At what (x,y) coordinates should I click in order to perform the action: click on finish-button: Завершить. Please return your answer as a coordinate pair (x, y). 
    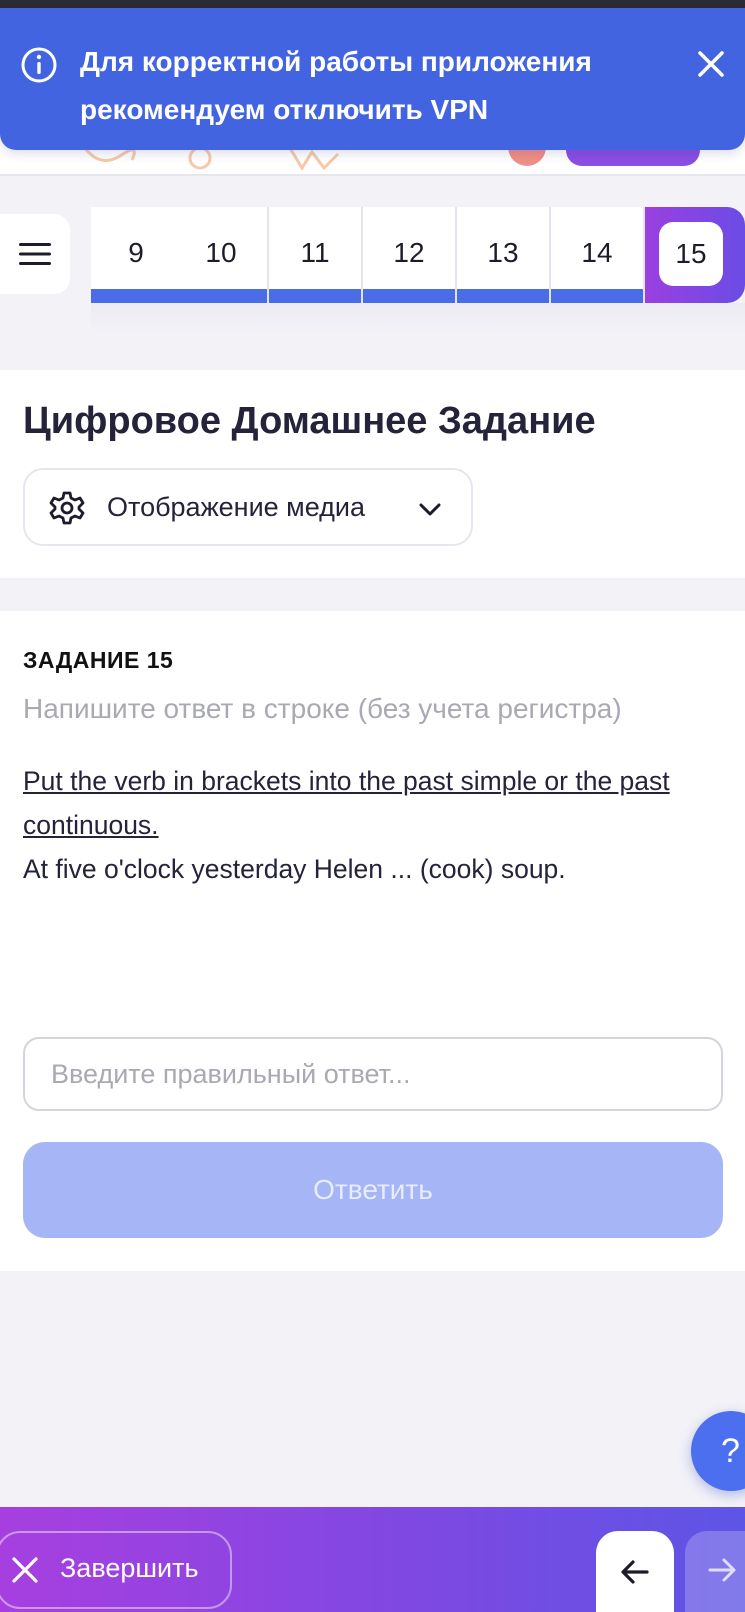
    Looking at the image, I should click on (116, 1570).